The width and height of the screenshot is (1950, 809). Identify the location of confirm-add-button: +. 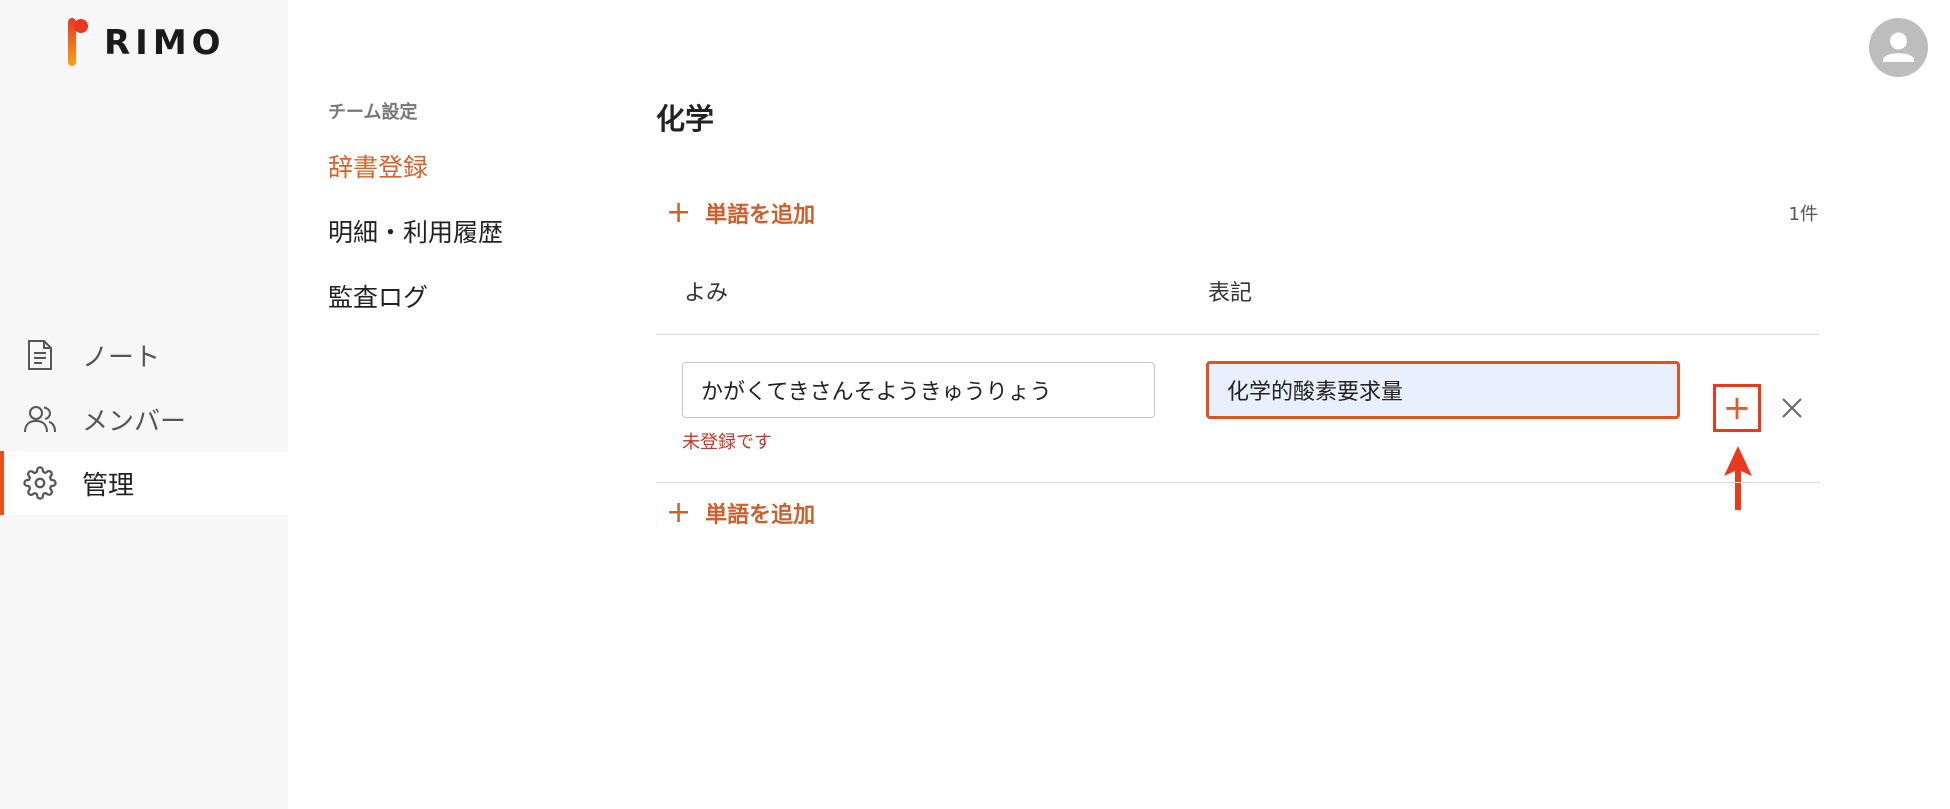
(1737, 408).